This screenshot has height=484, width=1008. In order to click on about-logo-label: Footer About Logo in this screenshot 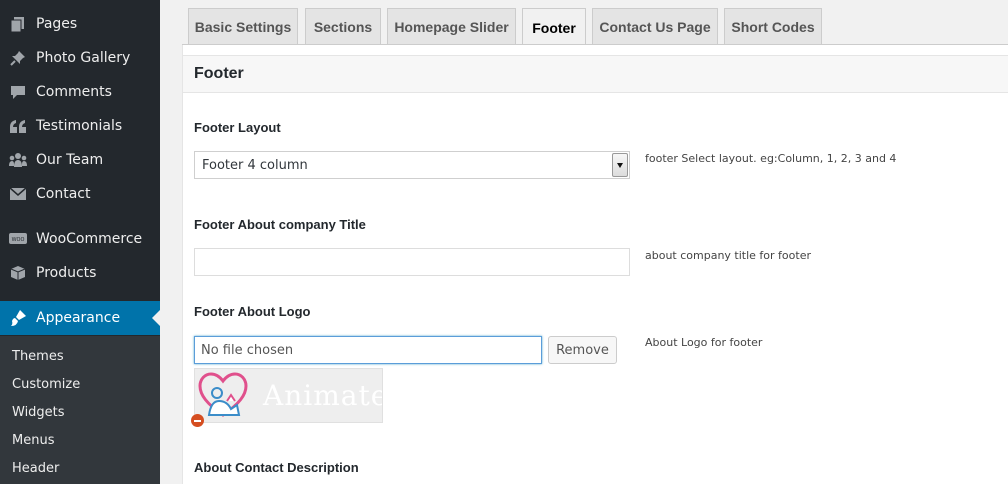, I will do `click(252, 311)`.